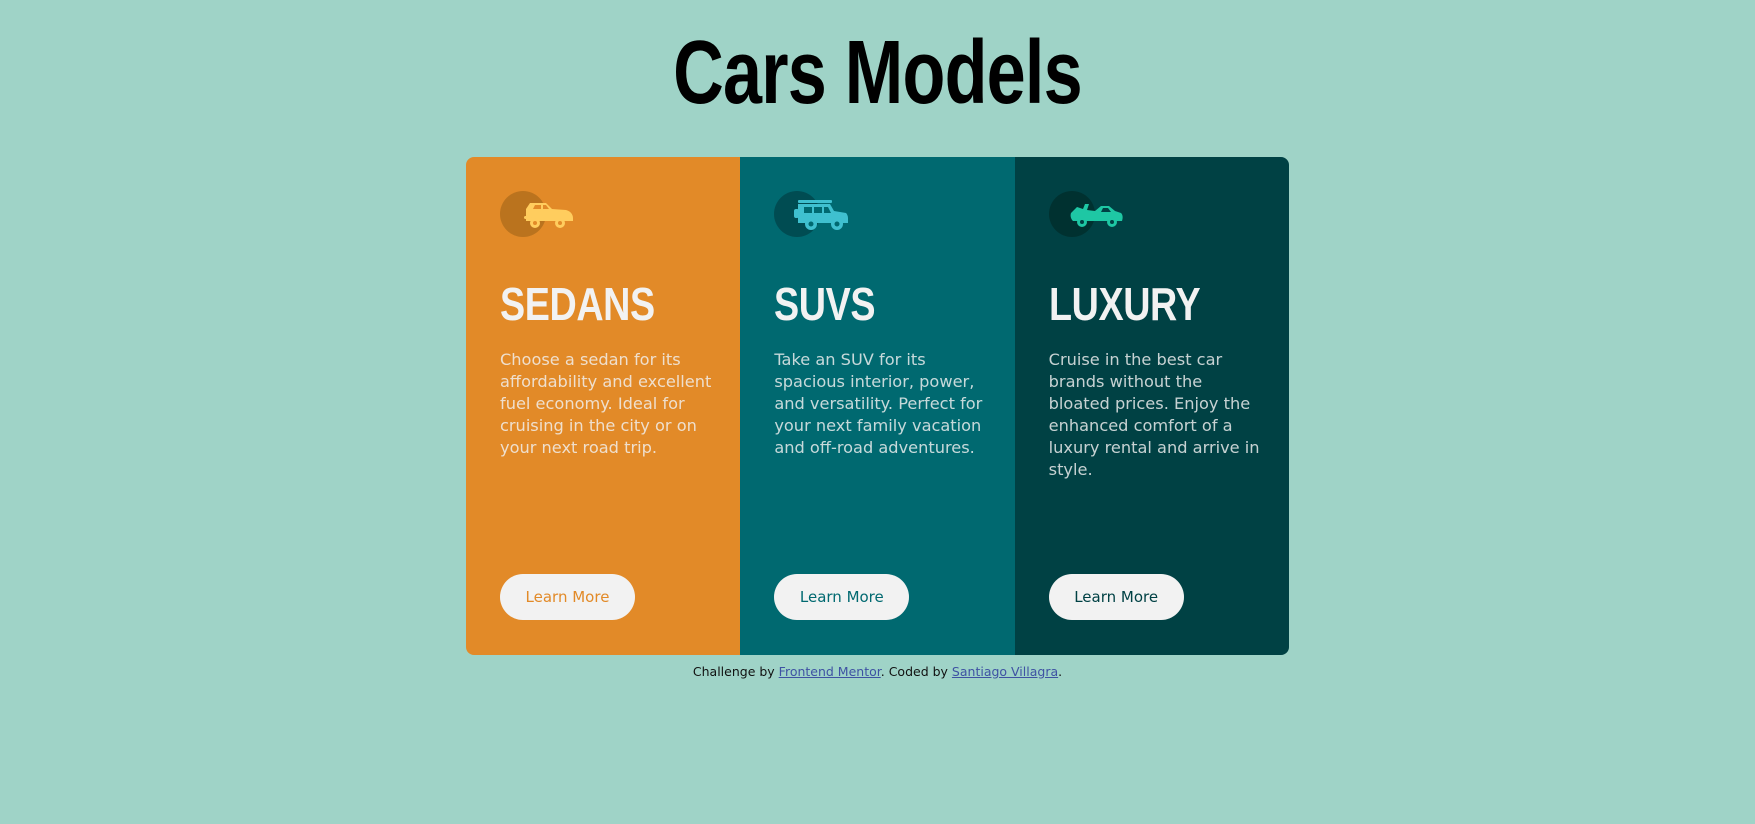  I want to click on suv-car-icon, so click(811, 214).